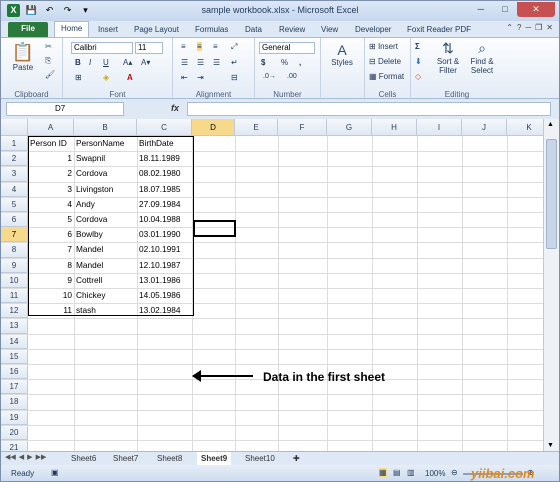  Describe the element at coordinates (484, 127) in the screenshot. I see `column-header-j: J` at that location.